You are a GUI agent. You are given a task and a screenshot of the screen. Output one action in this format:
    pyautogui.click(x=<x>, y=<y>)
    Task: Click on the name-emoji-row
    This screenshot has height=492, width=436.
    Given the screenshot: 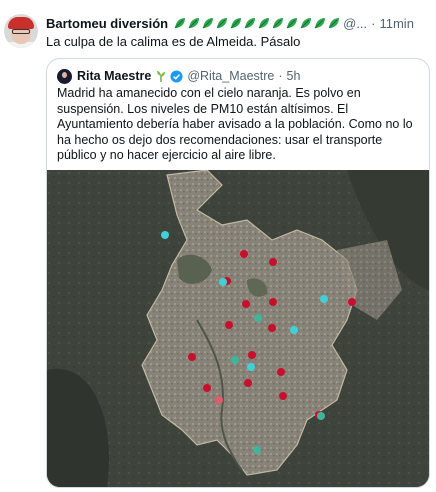 What is the action you would take?
    pyautogui.click(x=257, y=23)
    